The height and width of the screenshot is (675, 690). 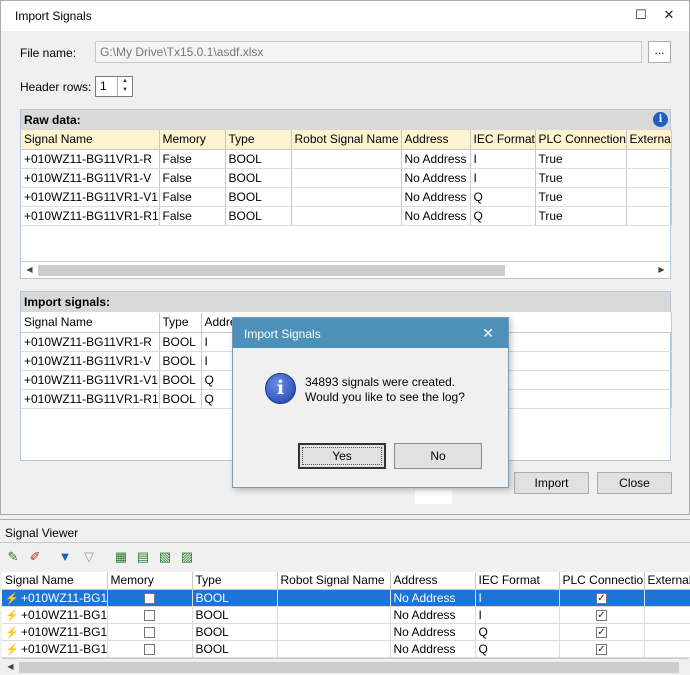 What do you see at coordinates (67, 302) in the screenshot?
I see `import-signals-title: Import signals:` at bounding box center [67, 302].